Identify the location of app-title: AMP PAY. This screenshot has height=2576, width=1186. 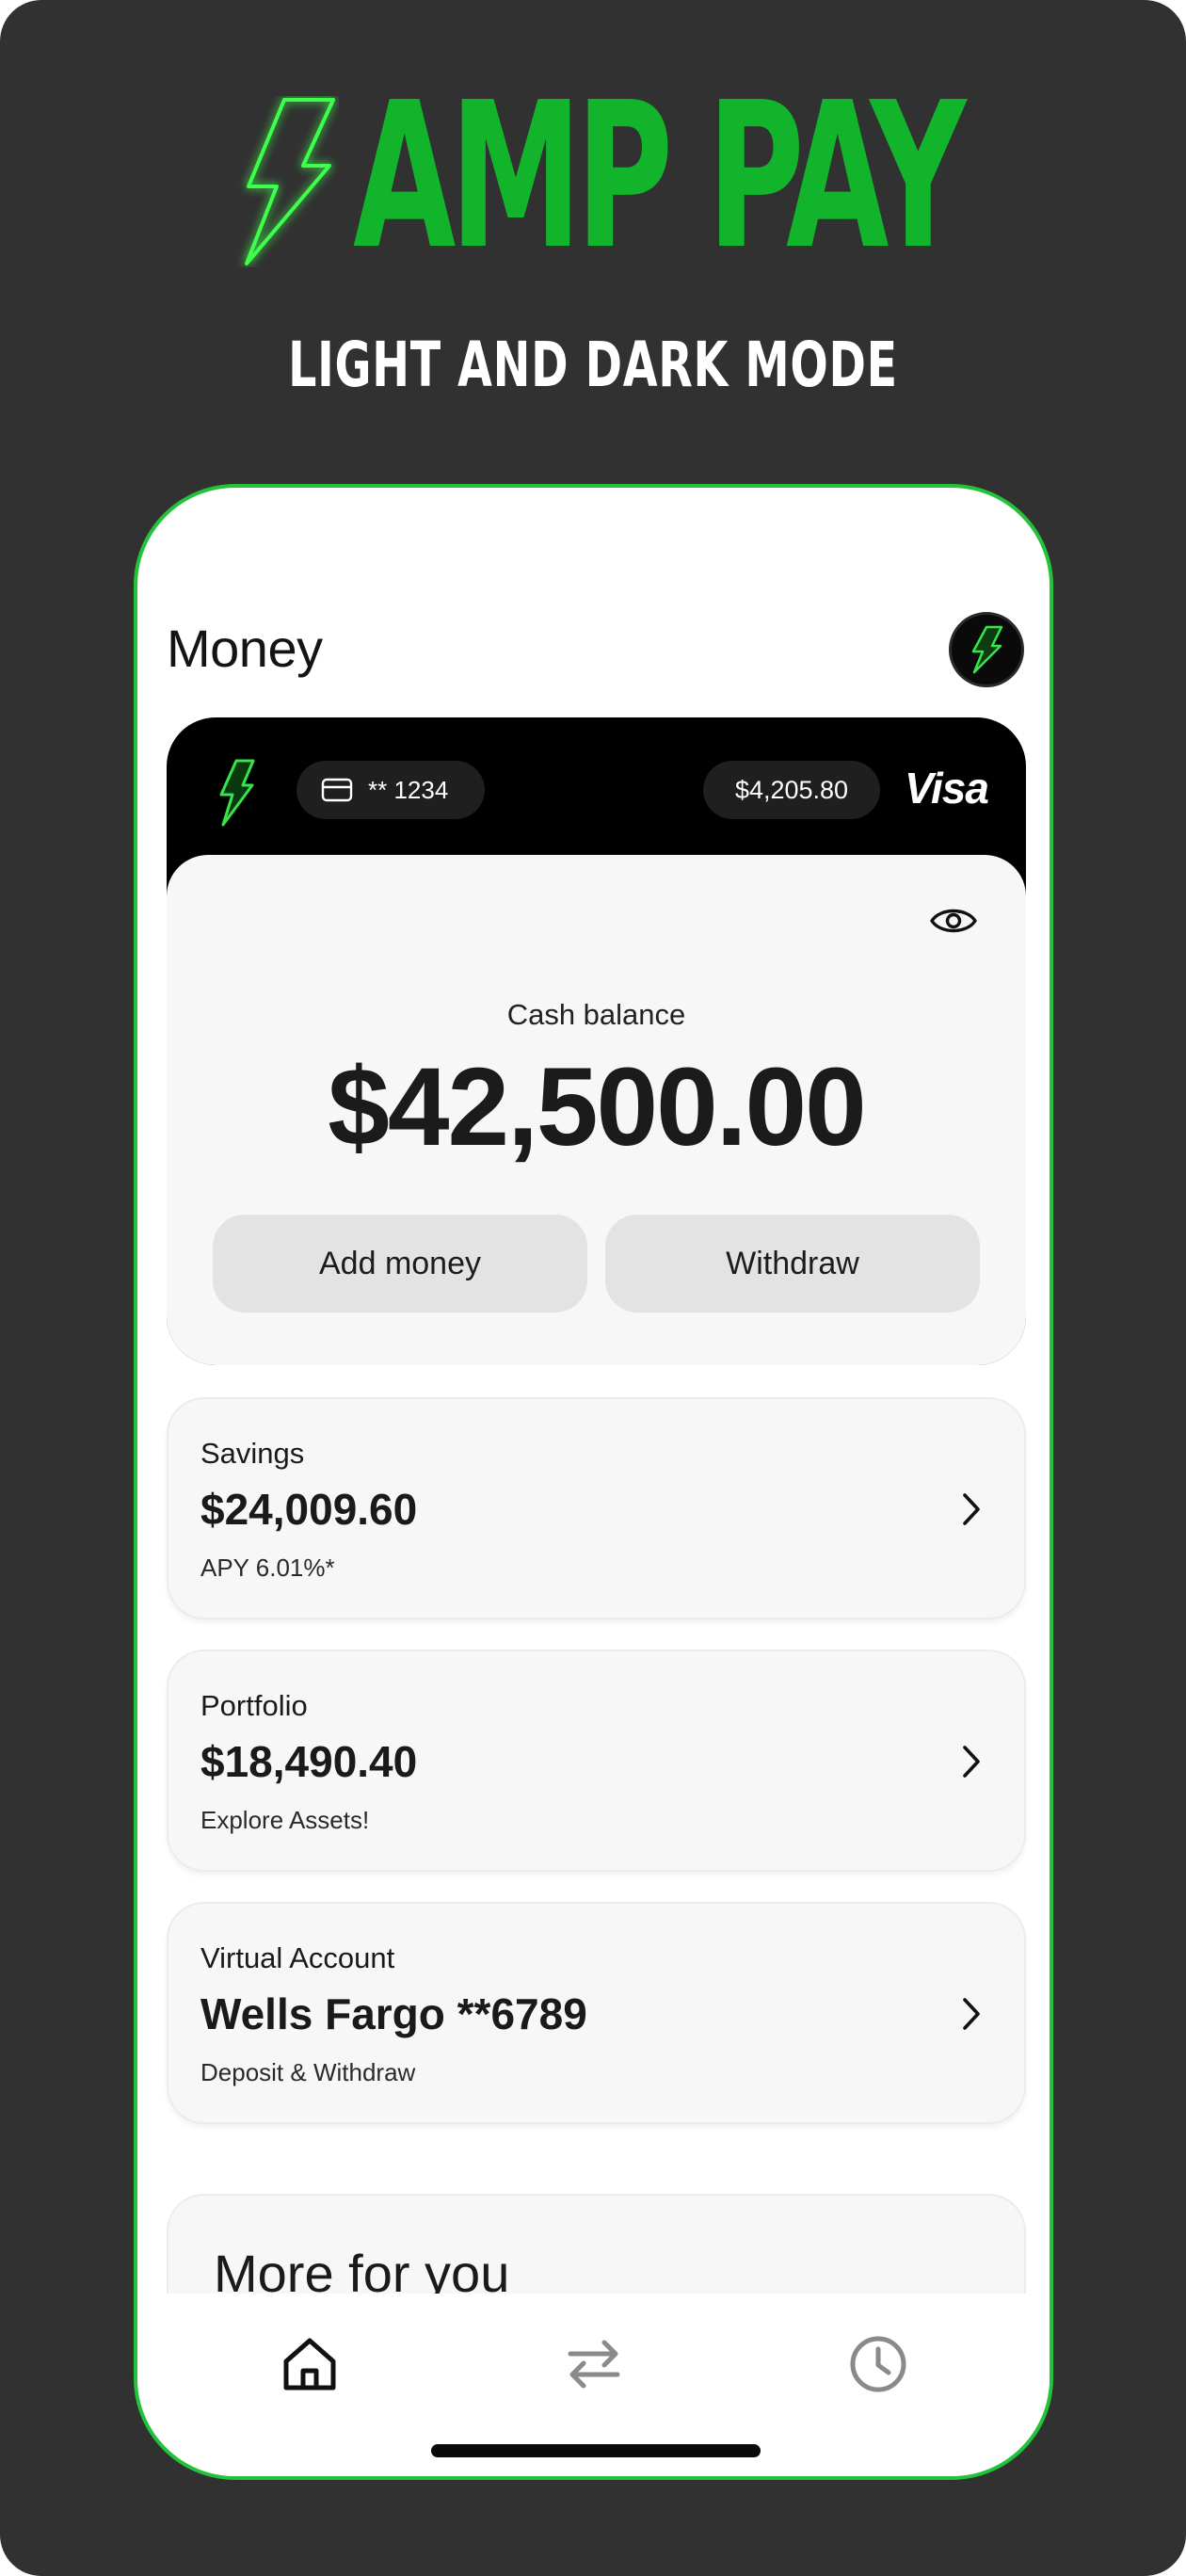
(660, 176).